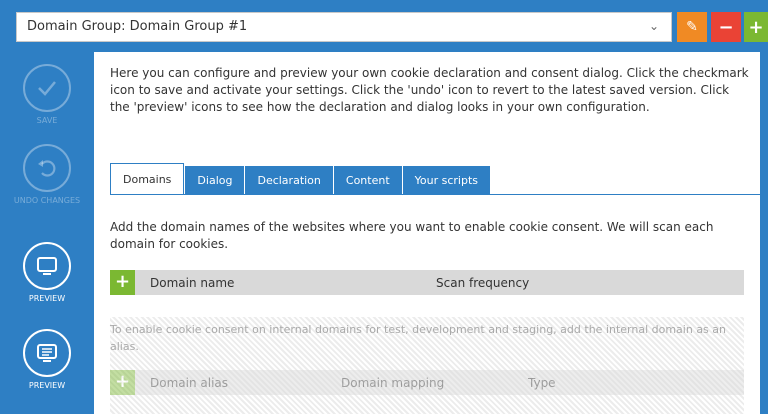 The width and height of the screenshot is (768, 414). I want to click on add-group-button: +, so click(756, 27).